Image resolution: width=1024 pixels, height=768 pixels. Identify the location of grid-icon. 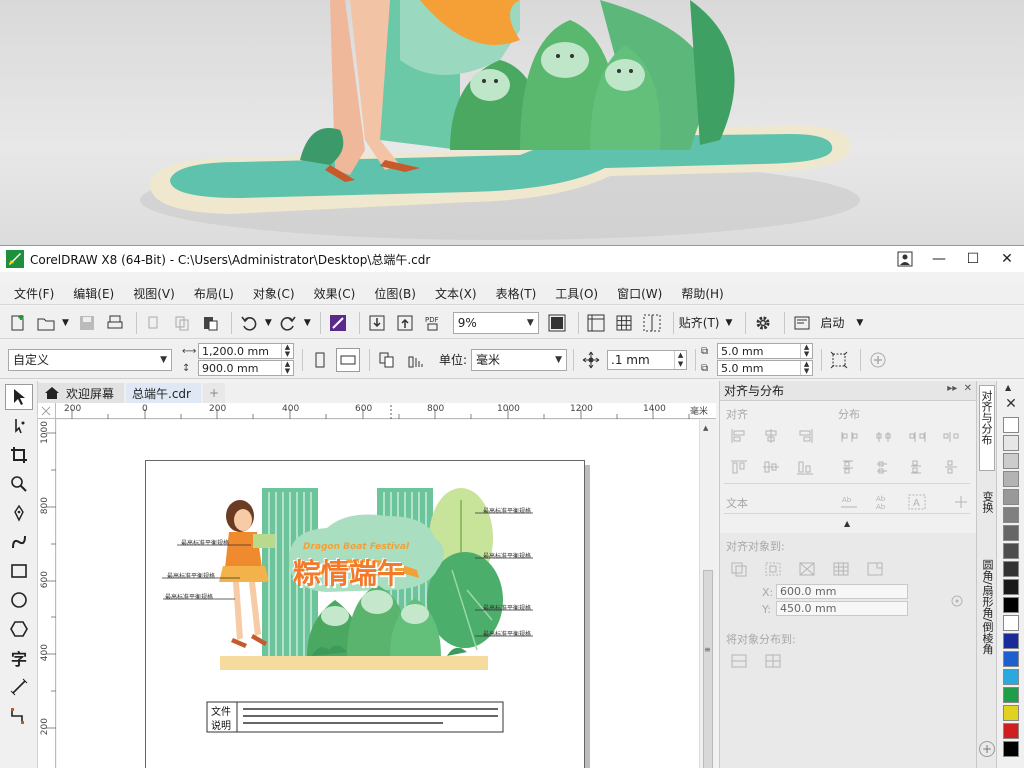
(841, 569).